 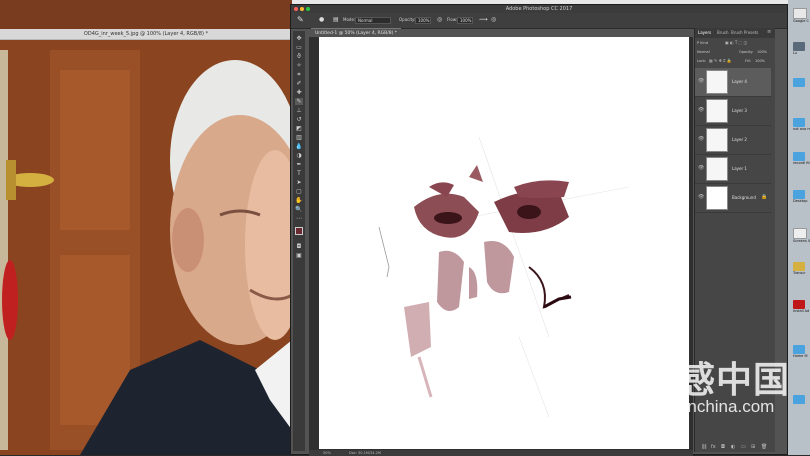 What do you see at coordinates (299, 56) in the screenshot?
I see `lasso-tool-icon: ϑ` at bounding box center [299, 56].